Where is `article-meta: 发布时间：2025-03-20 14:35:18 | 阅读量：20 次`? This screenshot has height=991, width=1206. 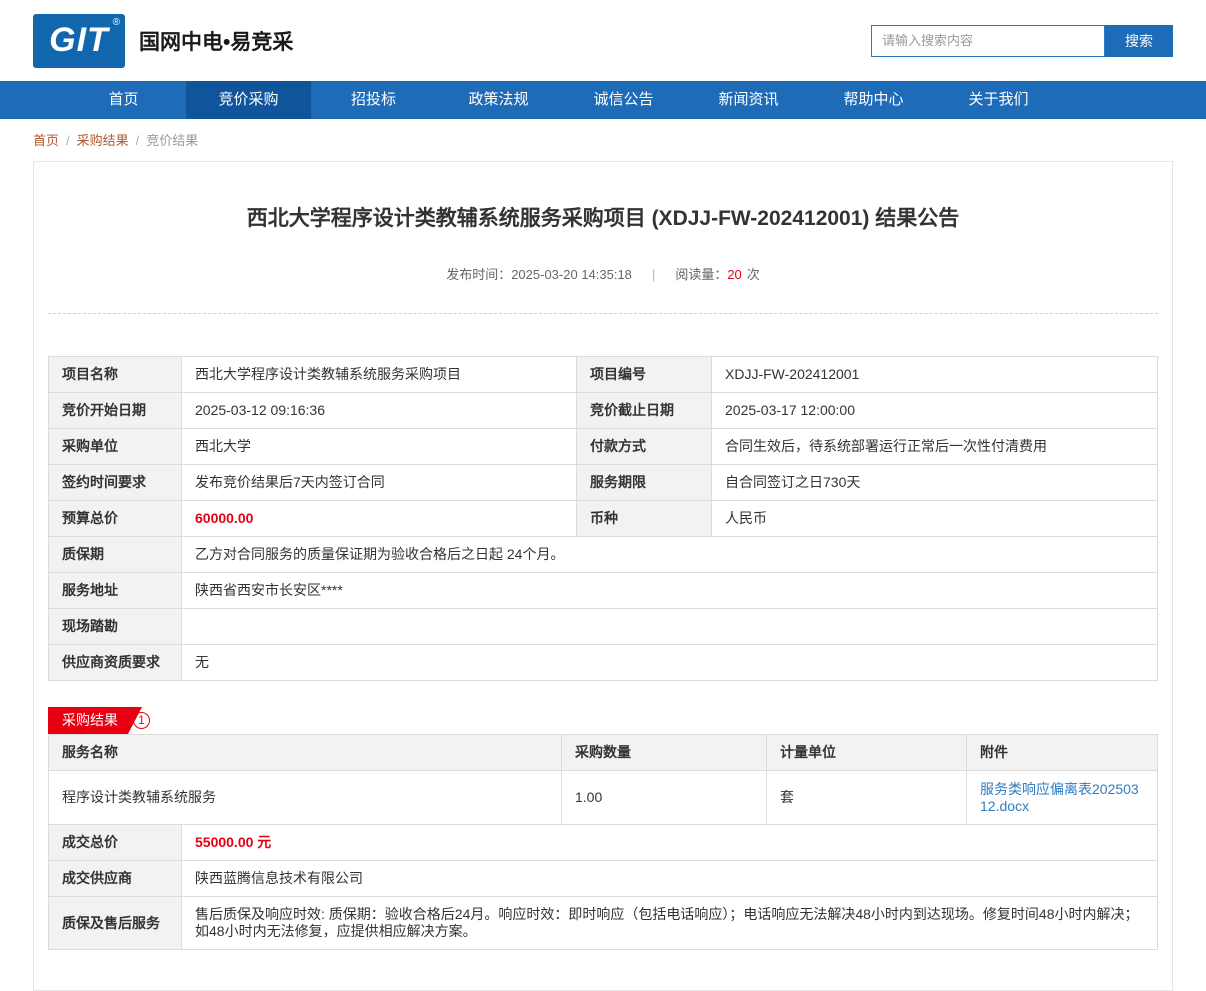 article-meta: 发布时间：2025-03-20 14:35:18 | 阅读量：20 次 is located at coordinates (603, 273).